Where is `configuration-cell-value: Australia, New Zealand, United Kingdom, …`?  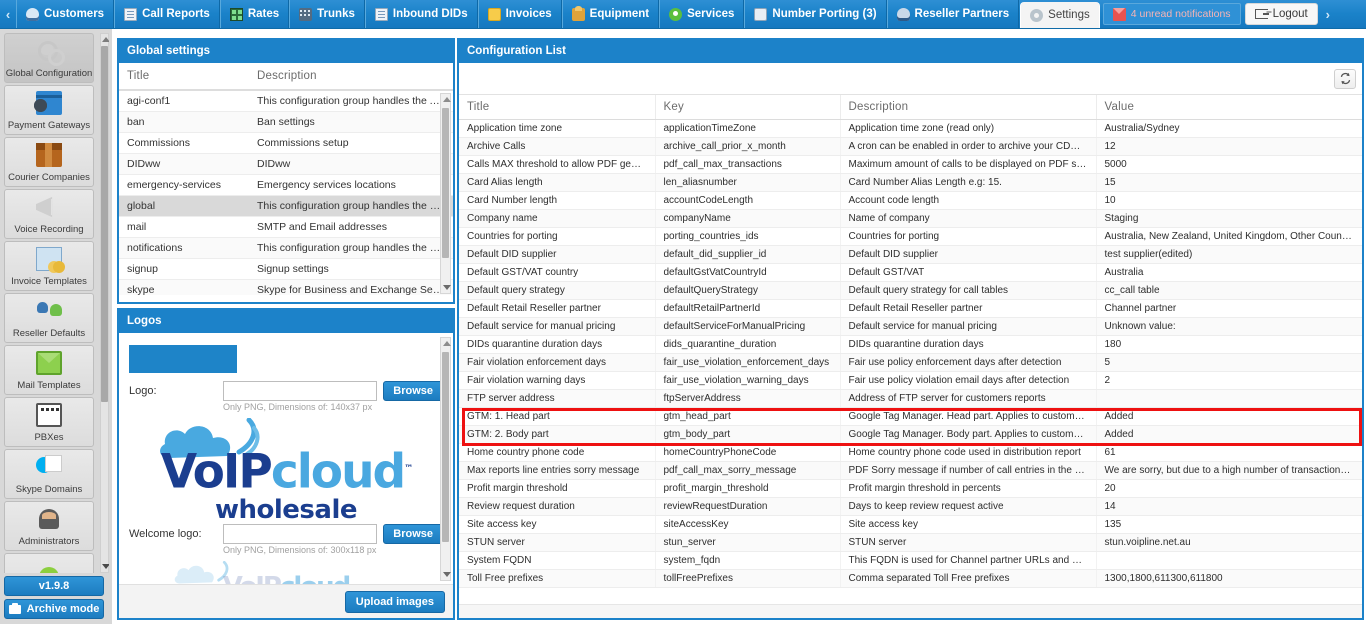
configuration-cell-value: Australia, New Zealand, United Kingdom, … is located at coordinates (1229, 236).